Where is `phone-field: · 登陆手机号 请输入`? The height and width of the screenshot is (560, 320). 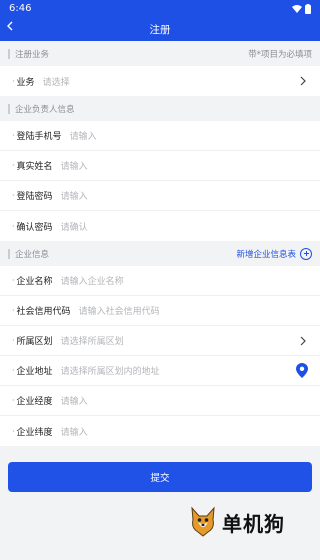
phone-field: · 登陆手机号 请输入 is located at coordinates (160, 136).